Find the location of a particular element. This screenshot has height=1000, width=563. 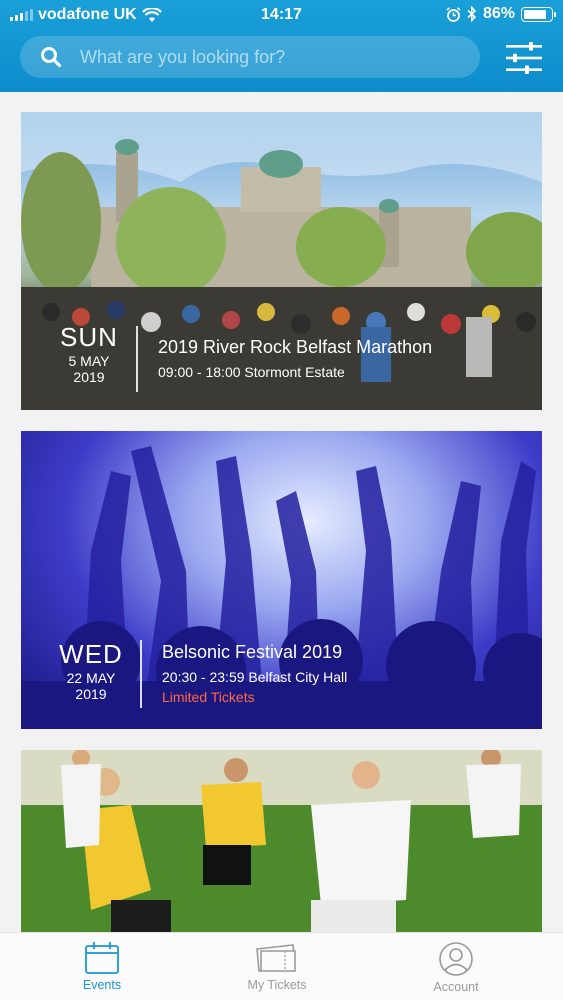

event-day-month: 5 MAY is located at coordinates (89, 361).